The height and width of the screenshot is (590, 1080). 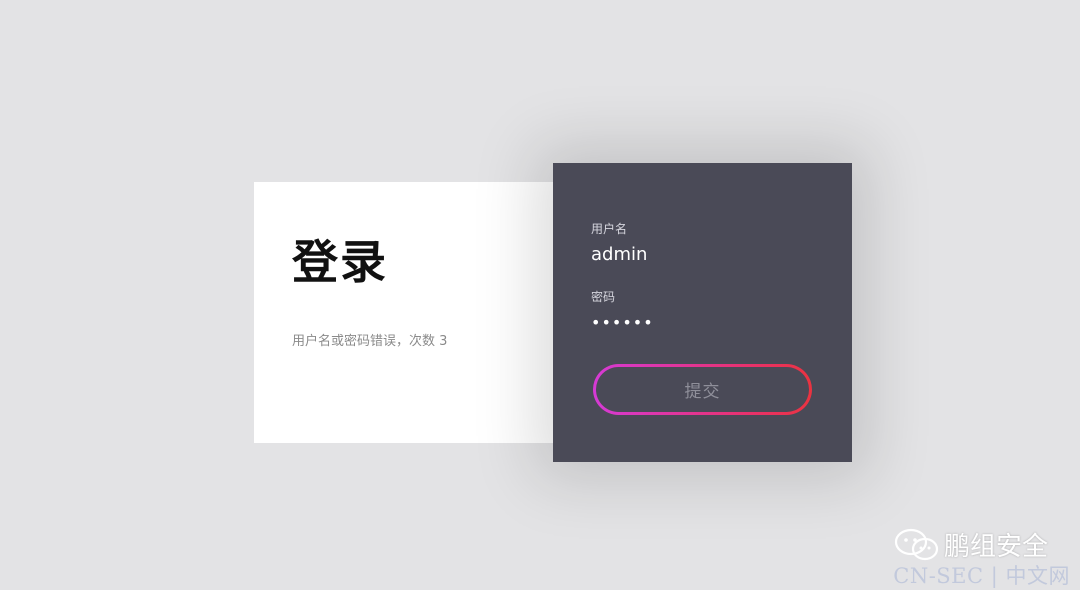 What do you see at coordinates (701, 254) in the screenshot?
I see `username-input` at bounding box center [701, 254].